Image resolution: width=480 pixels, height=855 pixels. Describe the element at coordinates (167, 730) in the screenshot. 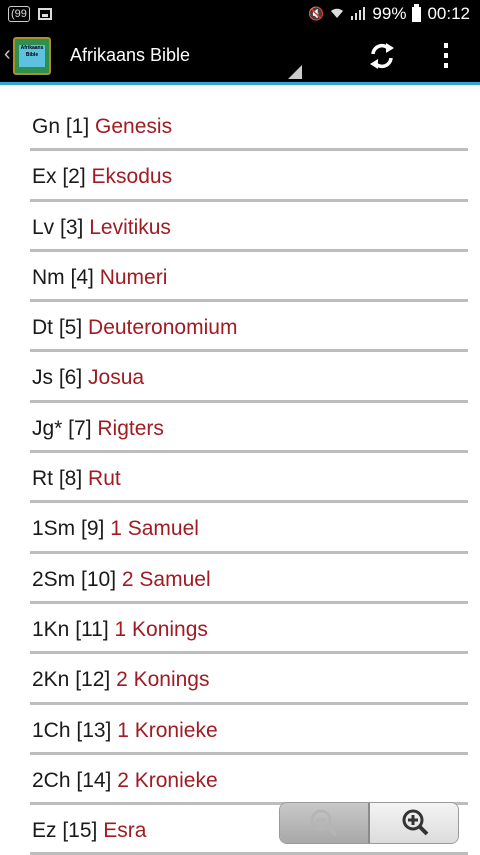

I see `book-name: 1 Kronieke` at that location.